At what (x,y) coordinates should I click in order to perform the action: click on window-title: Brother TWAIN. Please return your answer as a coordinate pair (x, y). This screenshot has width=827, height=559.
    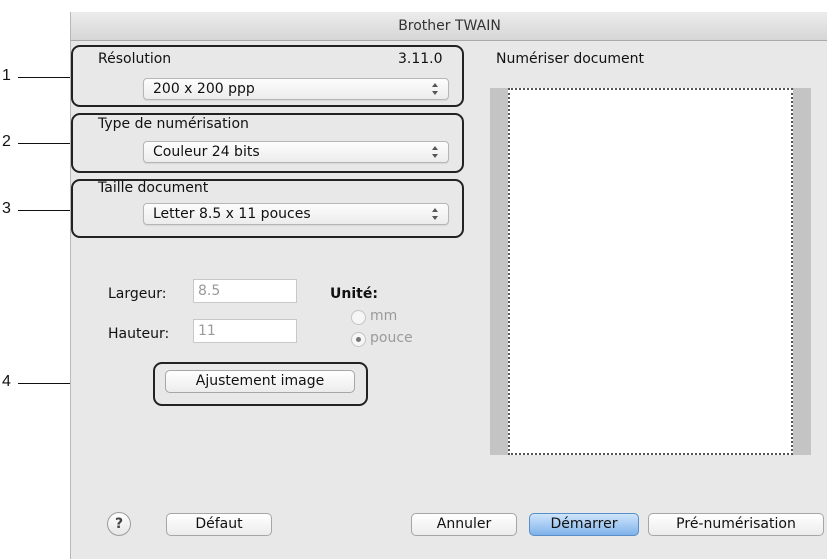
    Looking at the image, I should click on (449, 26).